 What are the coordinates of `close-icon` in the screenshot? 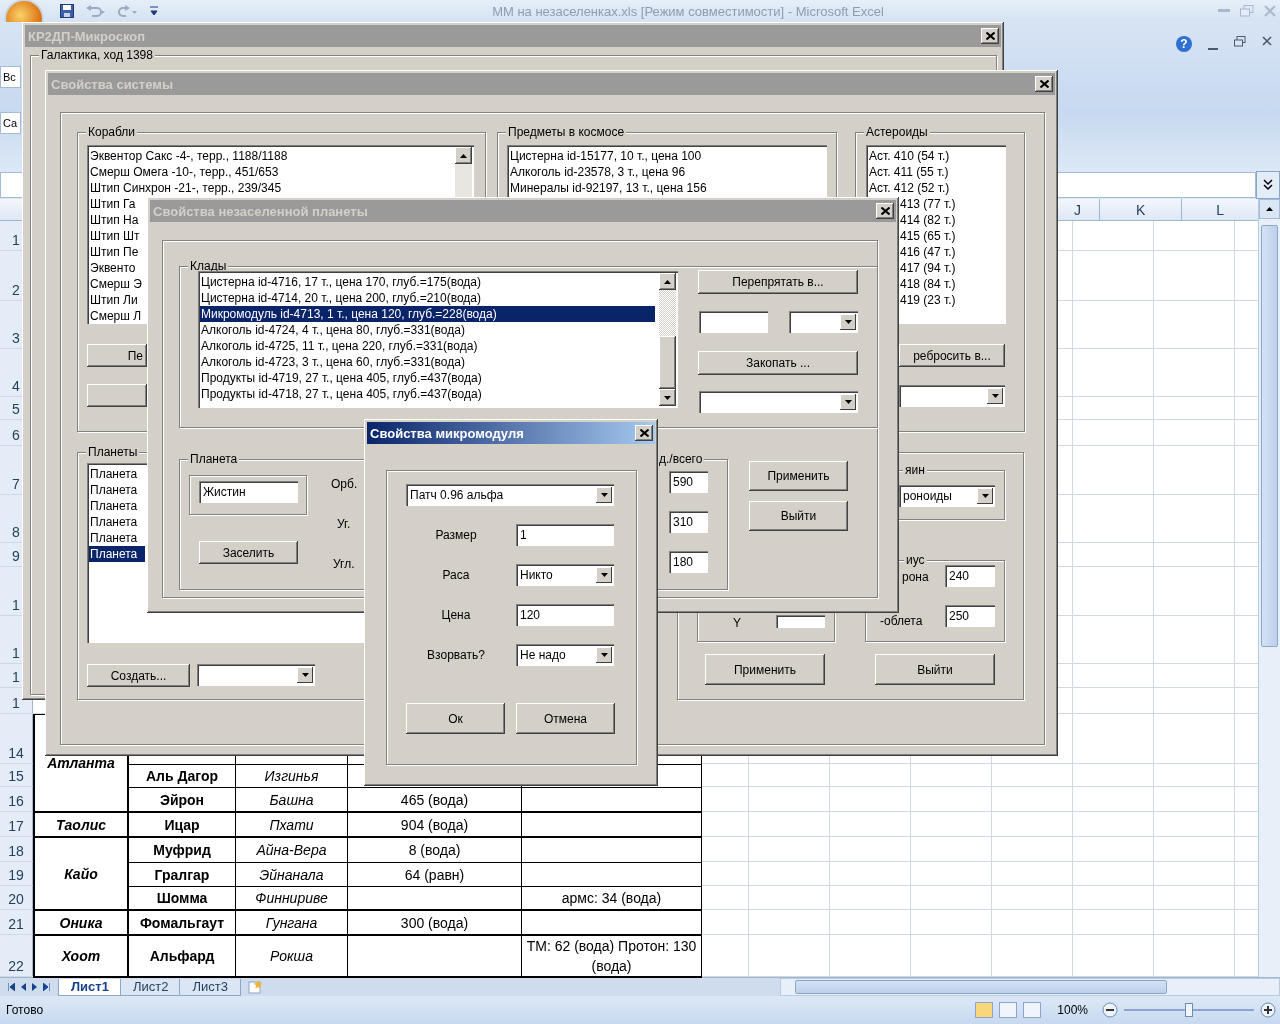 It's located at (1267, 41).